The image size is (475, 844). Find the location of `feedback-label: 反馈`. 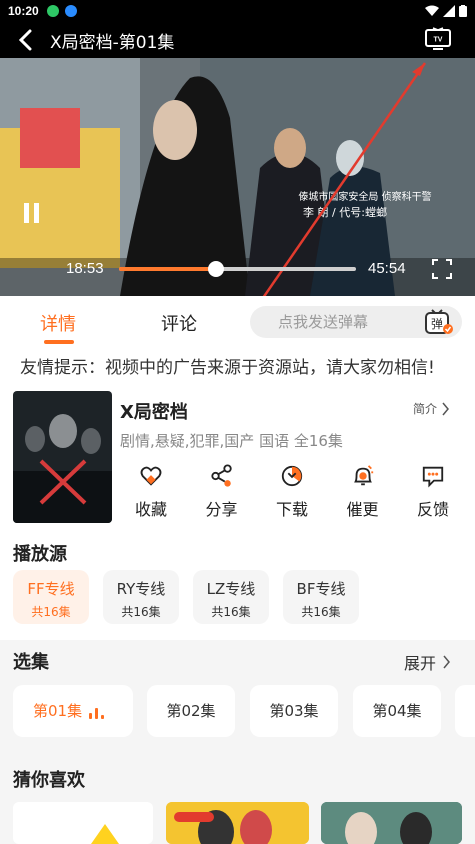

feedback-label: 反馈 is located at coordinates (432, 509).